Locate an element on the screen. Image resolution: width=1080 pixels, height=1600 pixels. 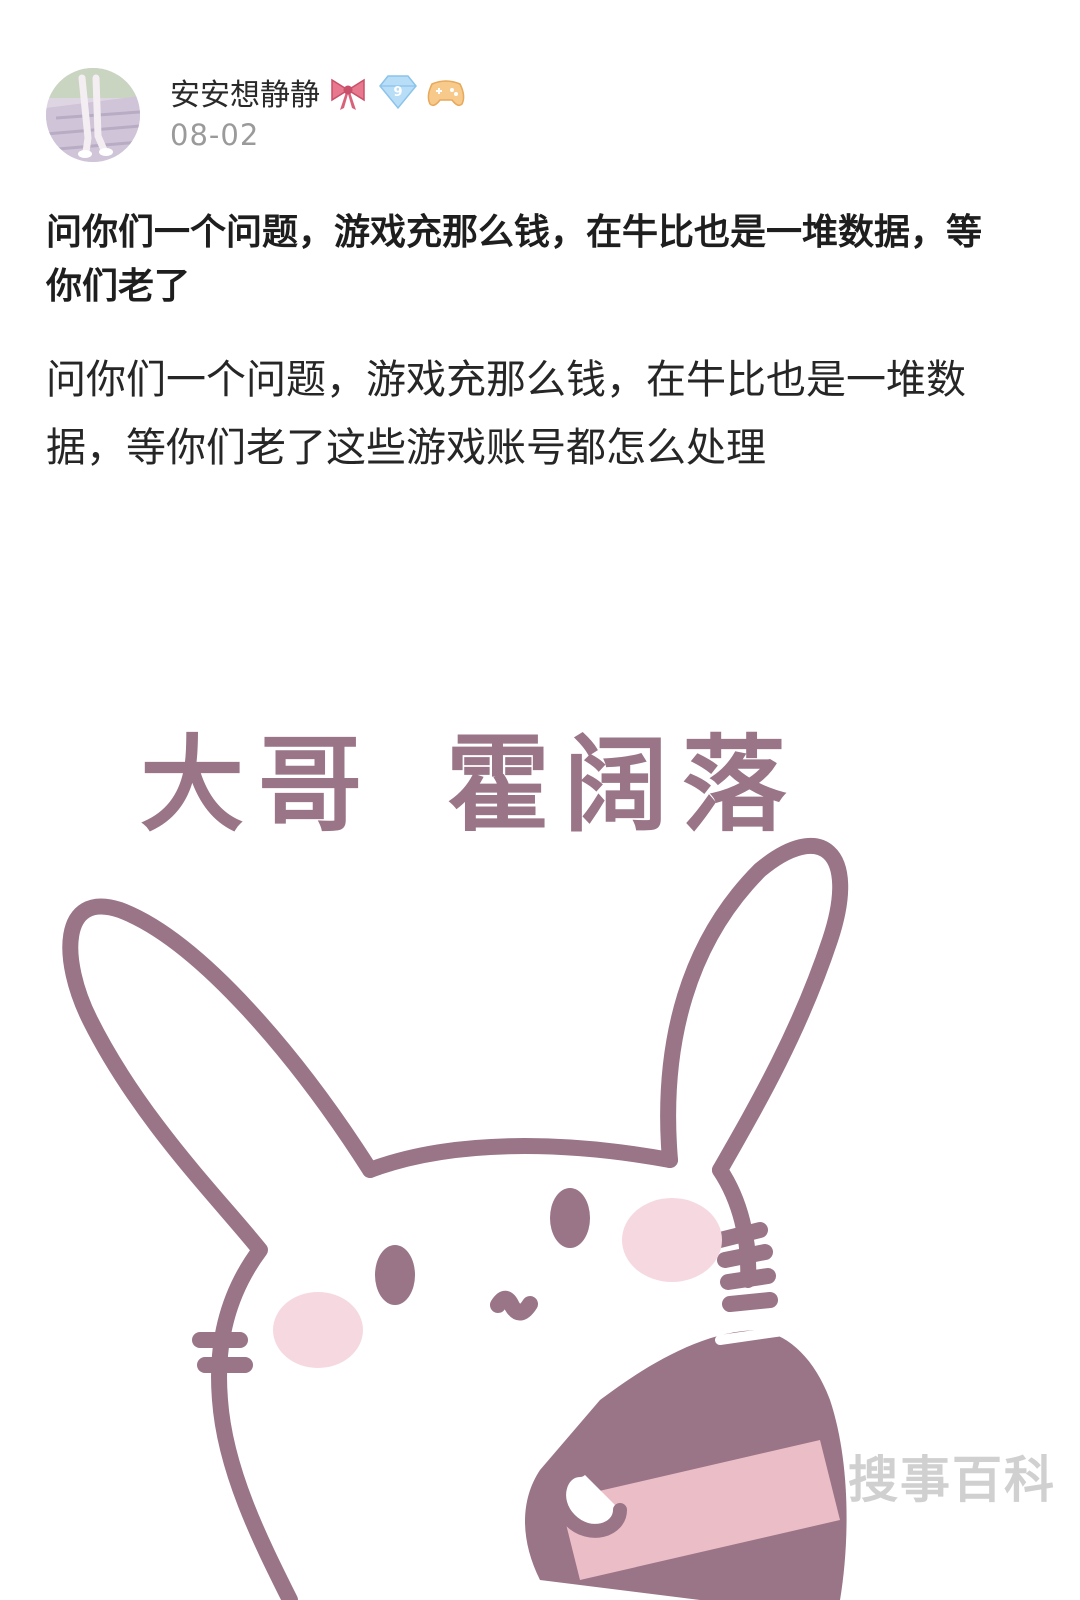
diamond-level-icon: 9 is located at coordinates (396, 92).